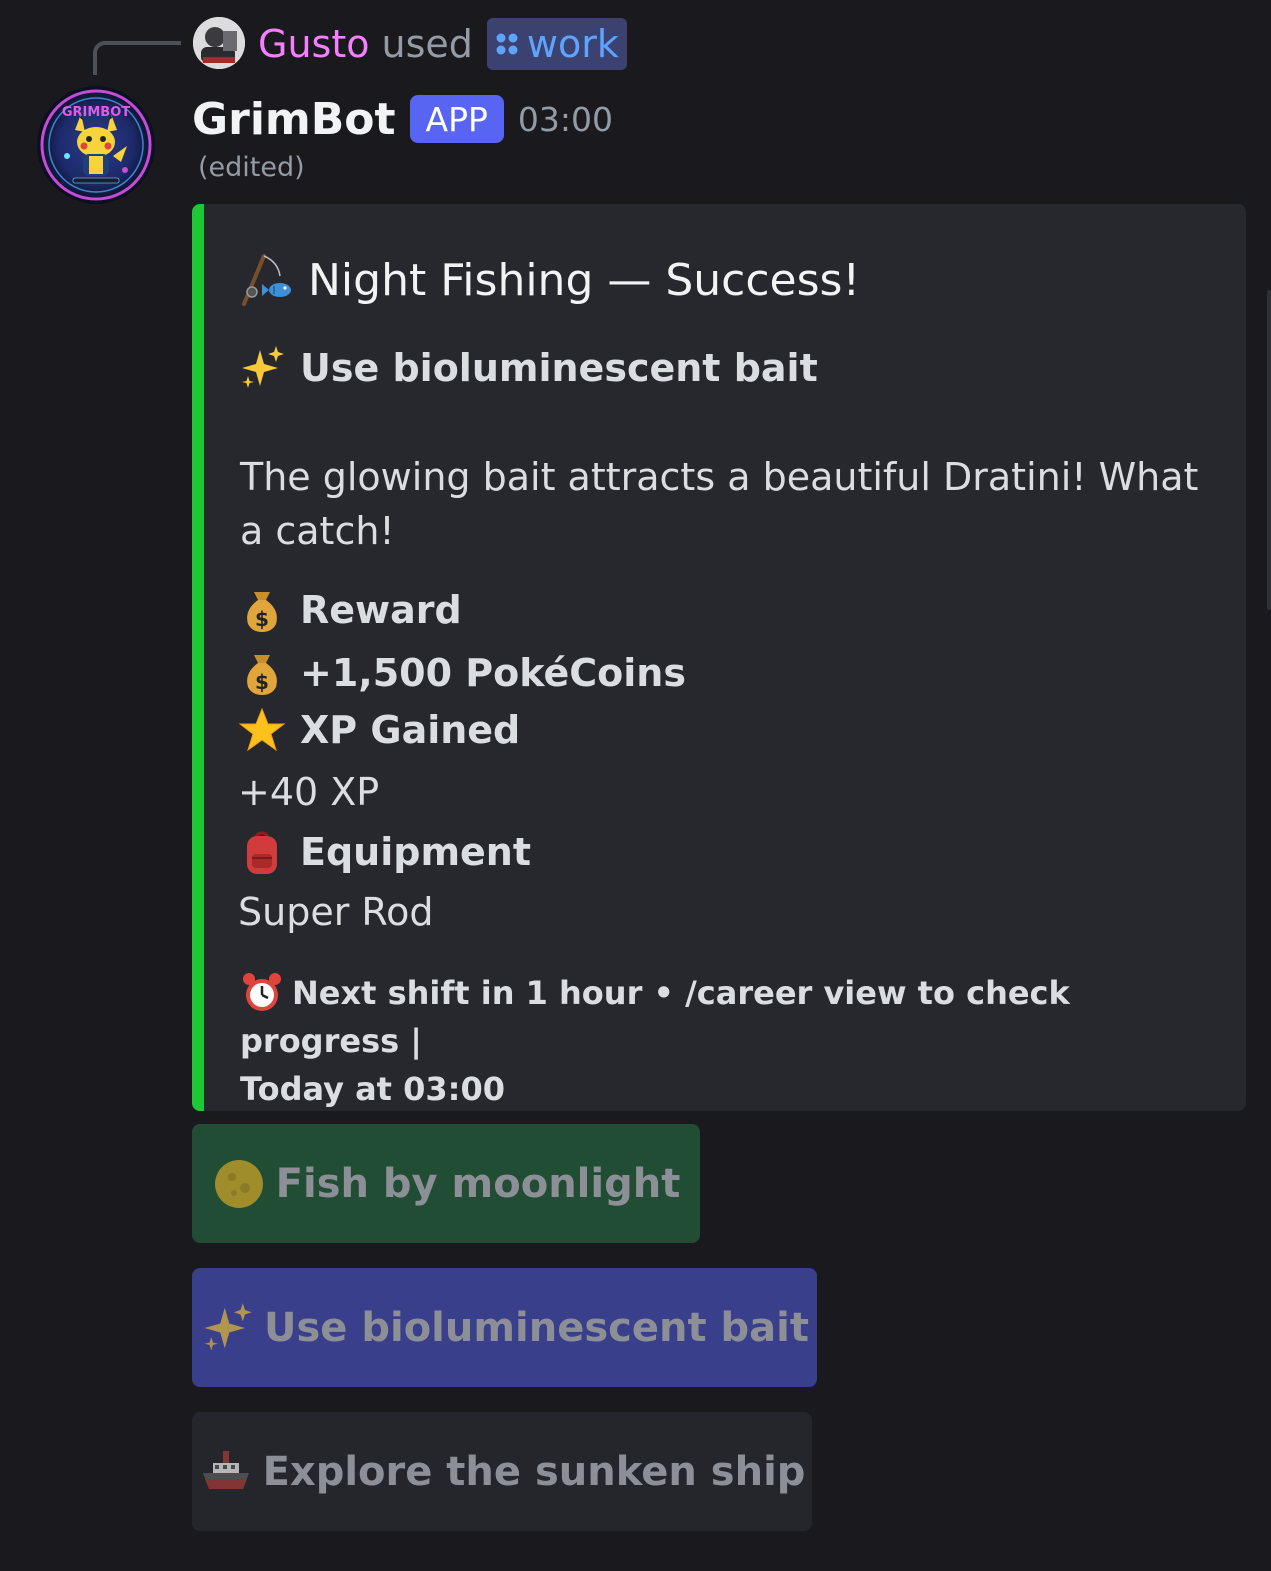 This screenshot has height=1571, width=1271. What do you see at coordinates (137, 58) in the screenshot?
I see `reply-connector` at bounding box center [137, 58].